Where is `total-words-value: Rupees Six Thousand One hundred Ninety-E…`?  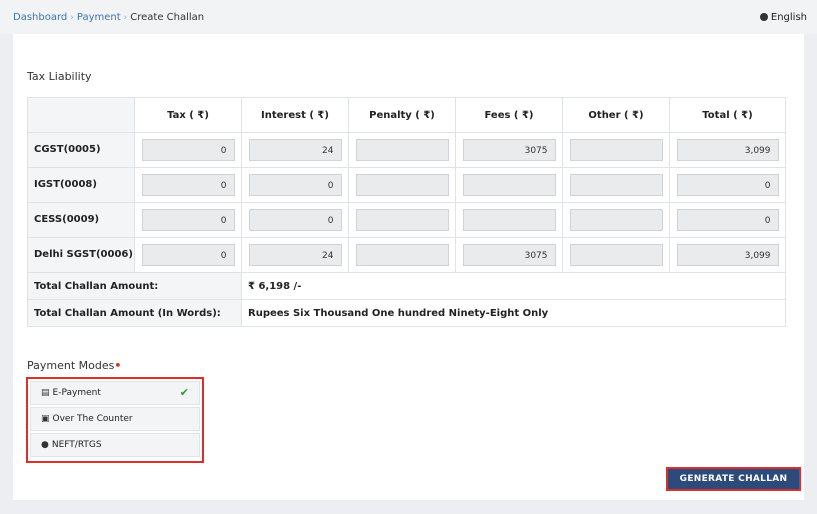
total-words-value: Rupees Six Thousand One hundred Ninety-E… is located at coordinates (513, 313).